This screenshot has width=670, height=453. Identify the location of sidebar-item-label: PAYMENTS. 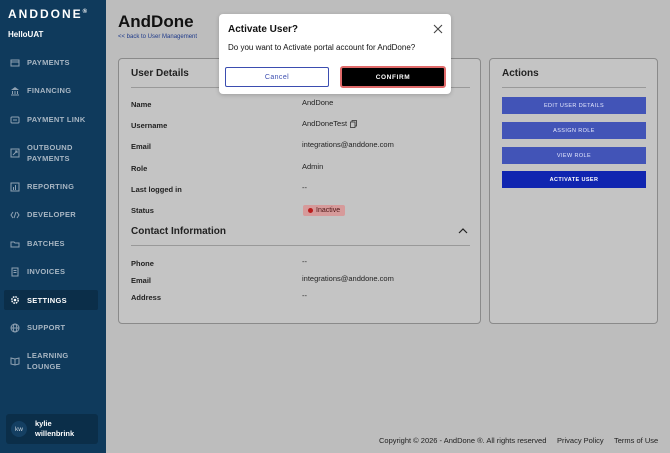
(48, 62).